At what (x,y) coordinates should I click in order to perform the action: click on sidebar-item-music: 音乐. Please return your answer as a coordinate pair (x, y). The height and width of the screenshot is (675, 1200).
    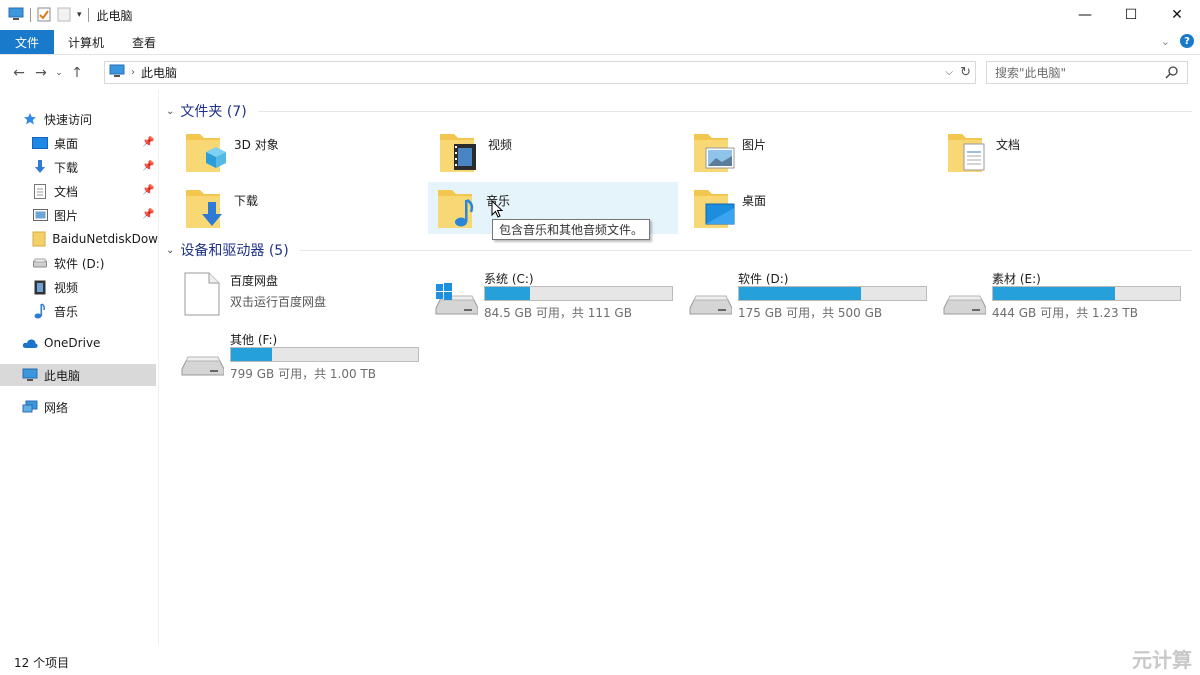
    Looking at the image, I should click on (87, 311).